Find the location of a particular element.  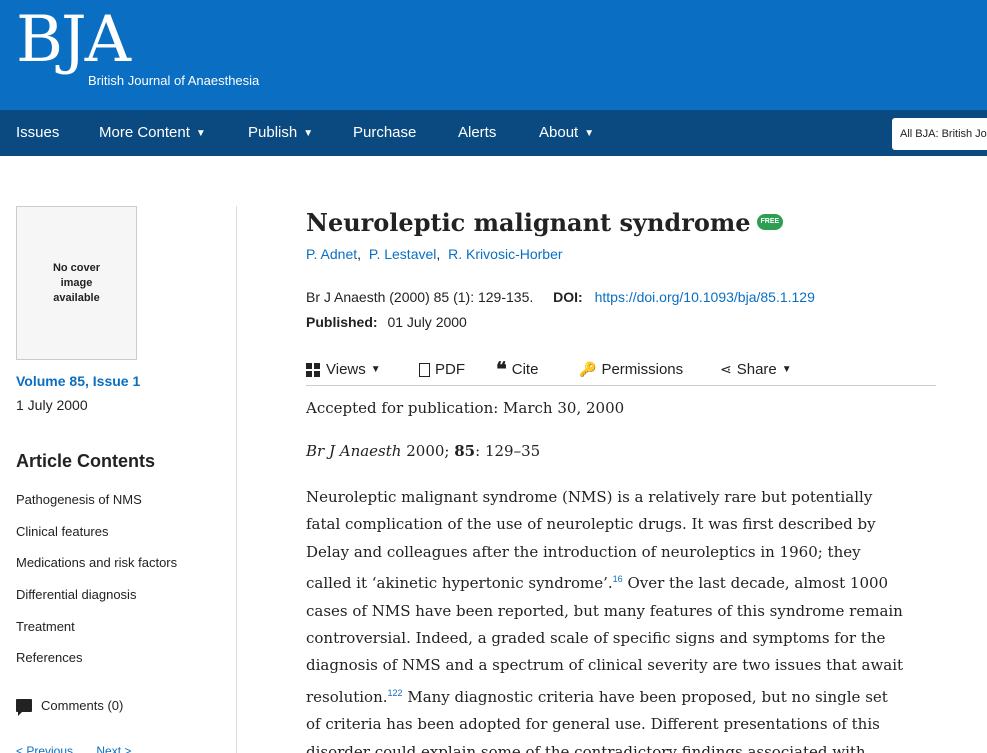

permissions-button: 🔑 Permissions is located at coordinates (631, 369).